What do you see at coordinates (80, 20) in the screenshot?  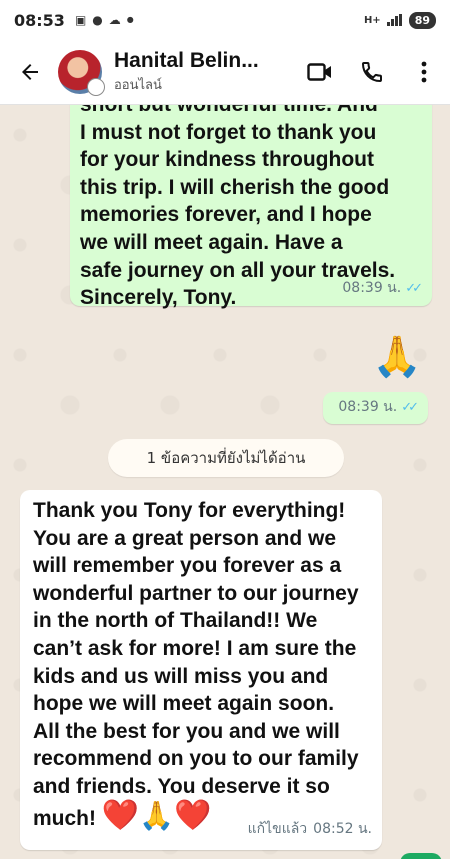 I see `screenshot-icon: ▣` at bounding box center [80, 20].